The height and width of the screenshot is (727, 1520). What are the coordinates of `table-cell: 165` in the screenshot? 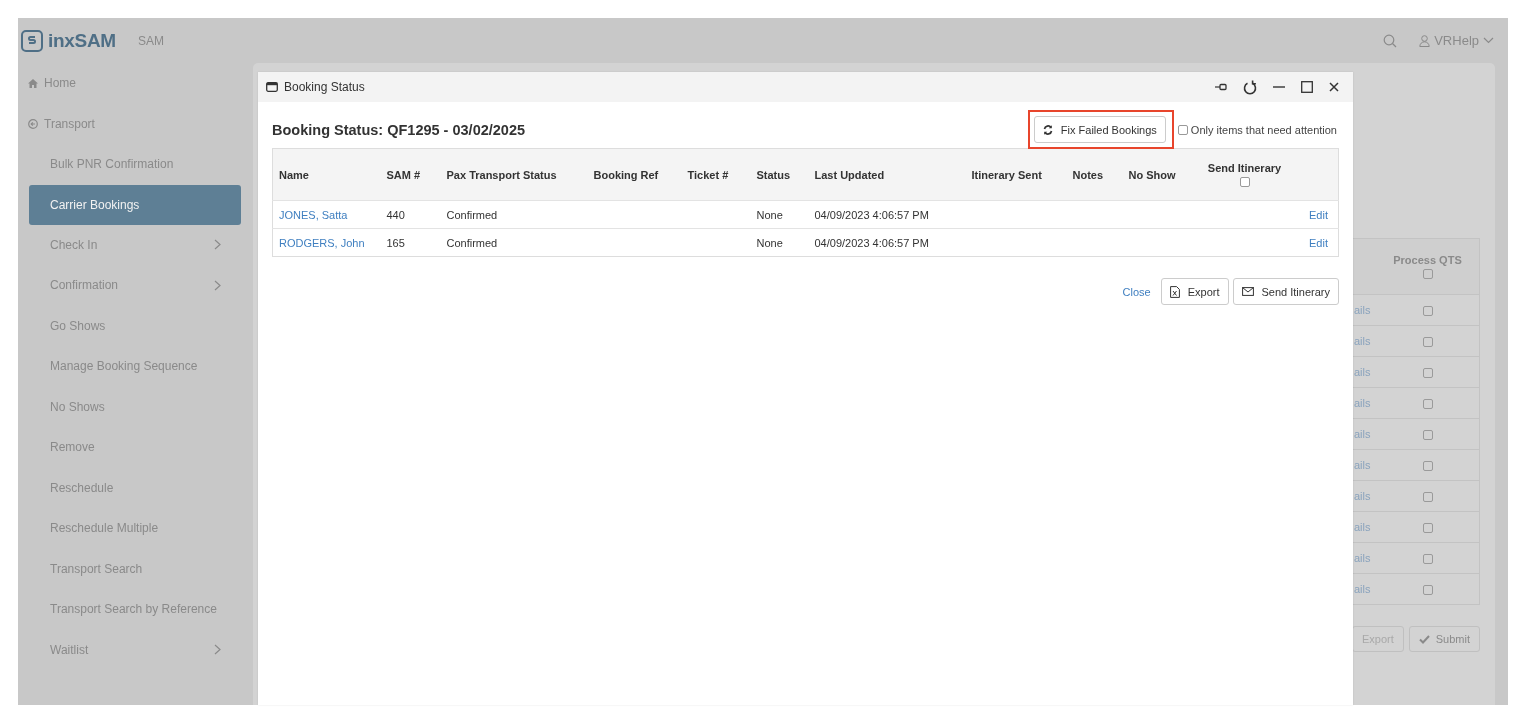 It's located at (395, 242).